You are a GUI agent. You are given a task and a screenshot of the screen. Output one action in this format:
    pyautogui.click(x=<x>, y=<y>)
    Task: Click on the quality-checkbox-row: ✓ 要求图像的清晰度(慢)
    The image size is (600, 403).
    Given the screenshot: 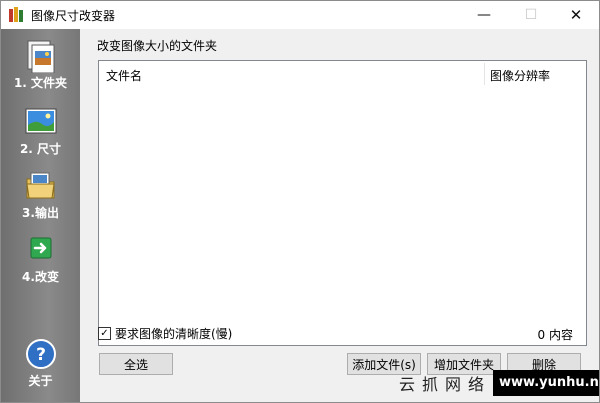 What is the action you would take?
    pyautogui.click(x=165, y=333)
    